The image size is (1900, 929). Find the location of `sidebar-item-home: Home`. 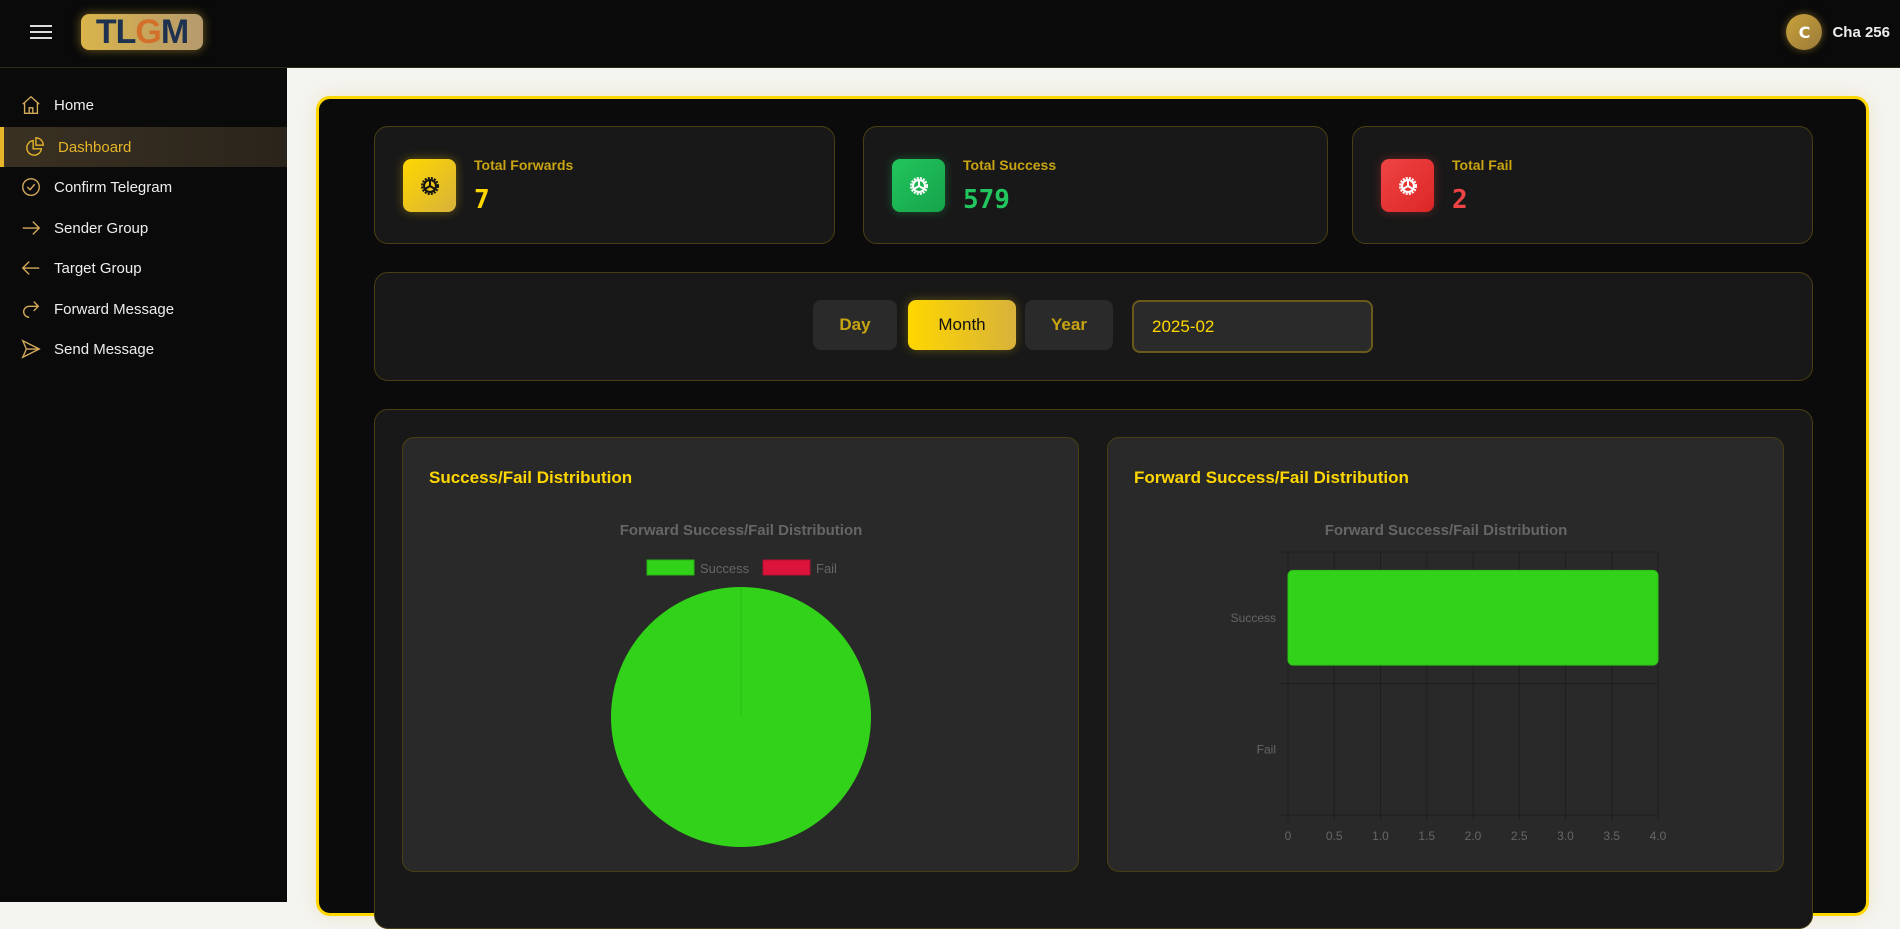

sidebar-item-home: Home is located at coordinates (143, 105).